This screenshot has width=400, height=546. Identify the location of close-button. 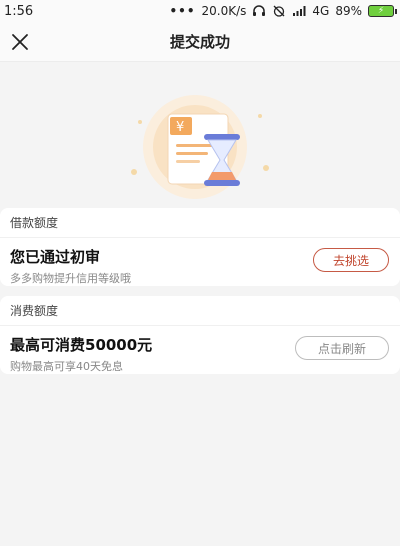
(20, 42).